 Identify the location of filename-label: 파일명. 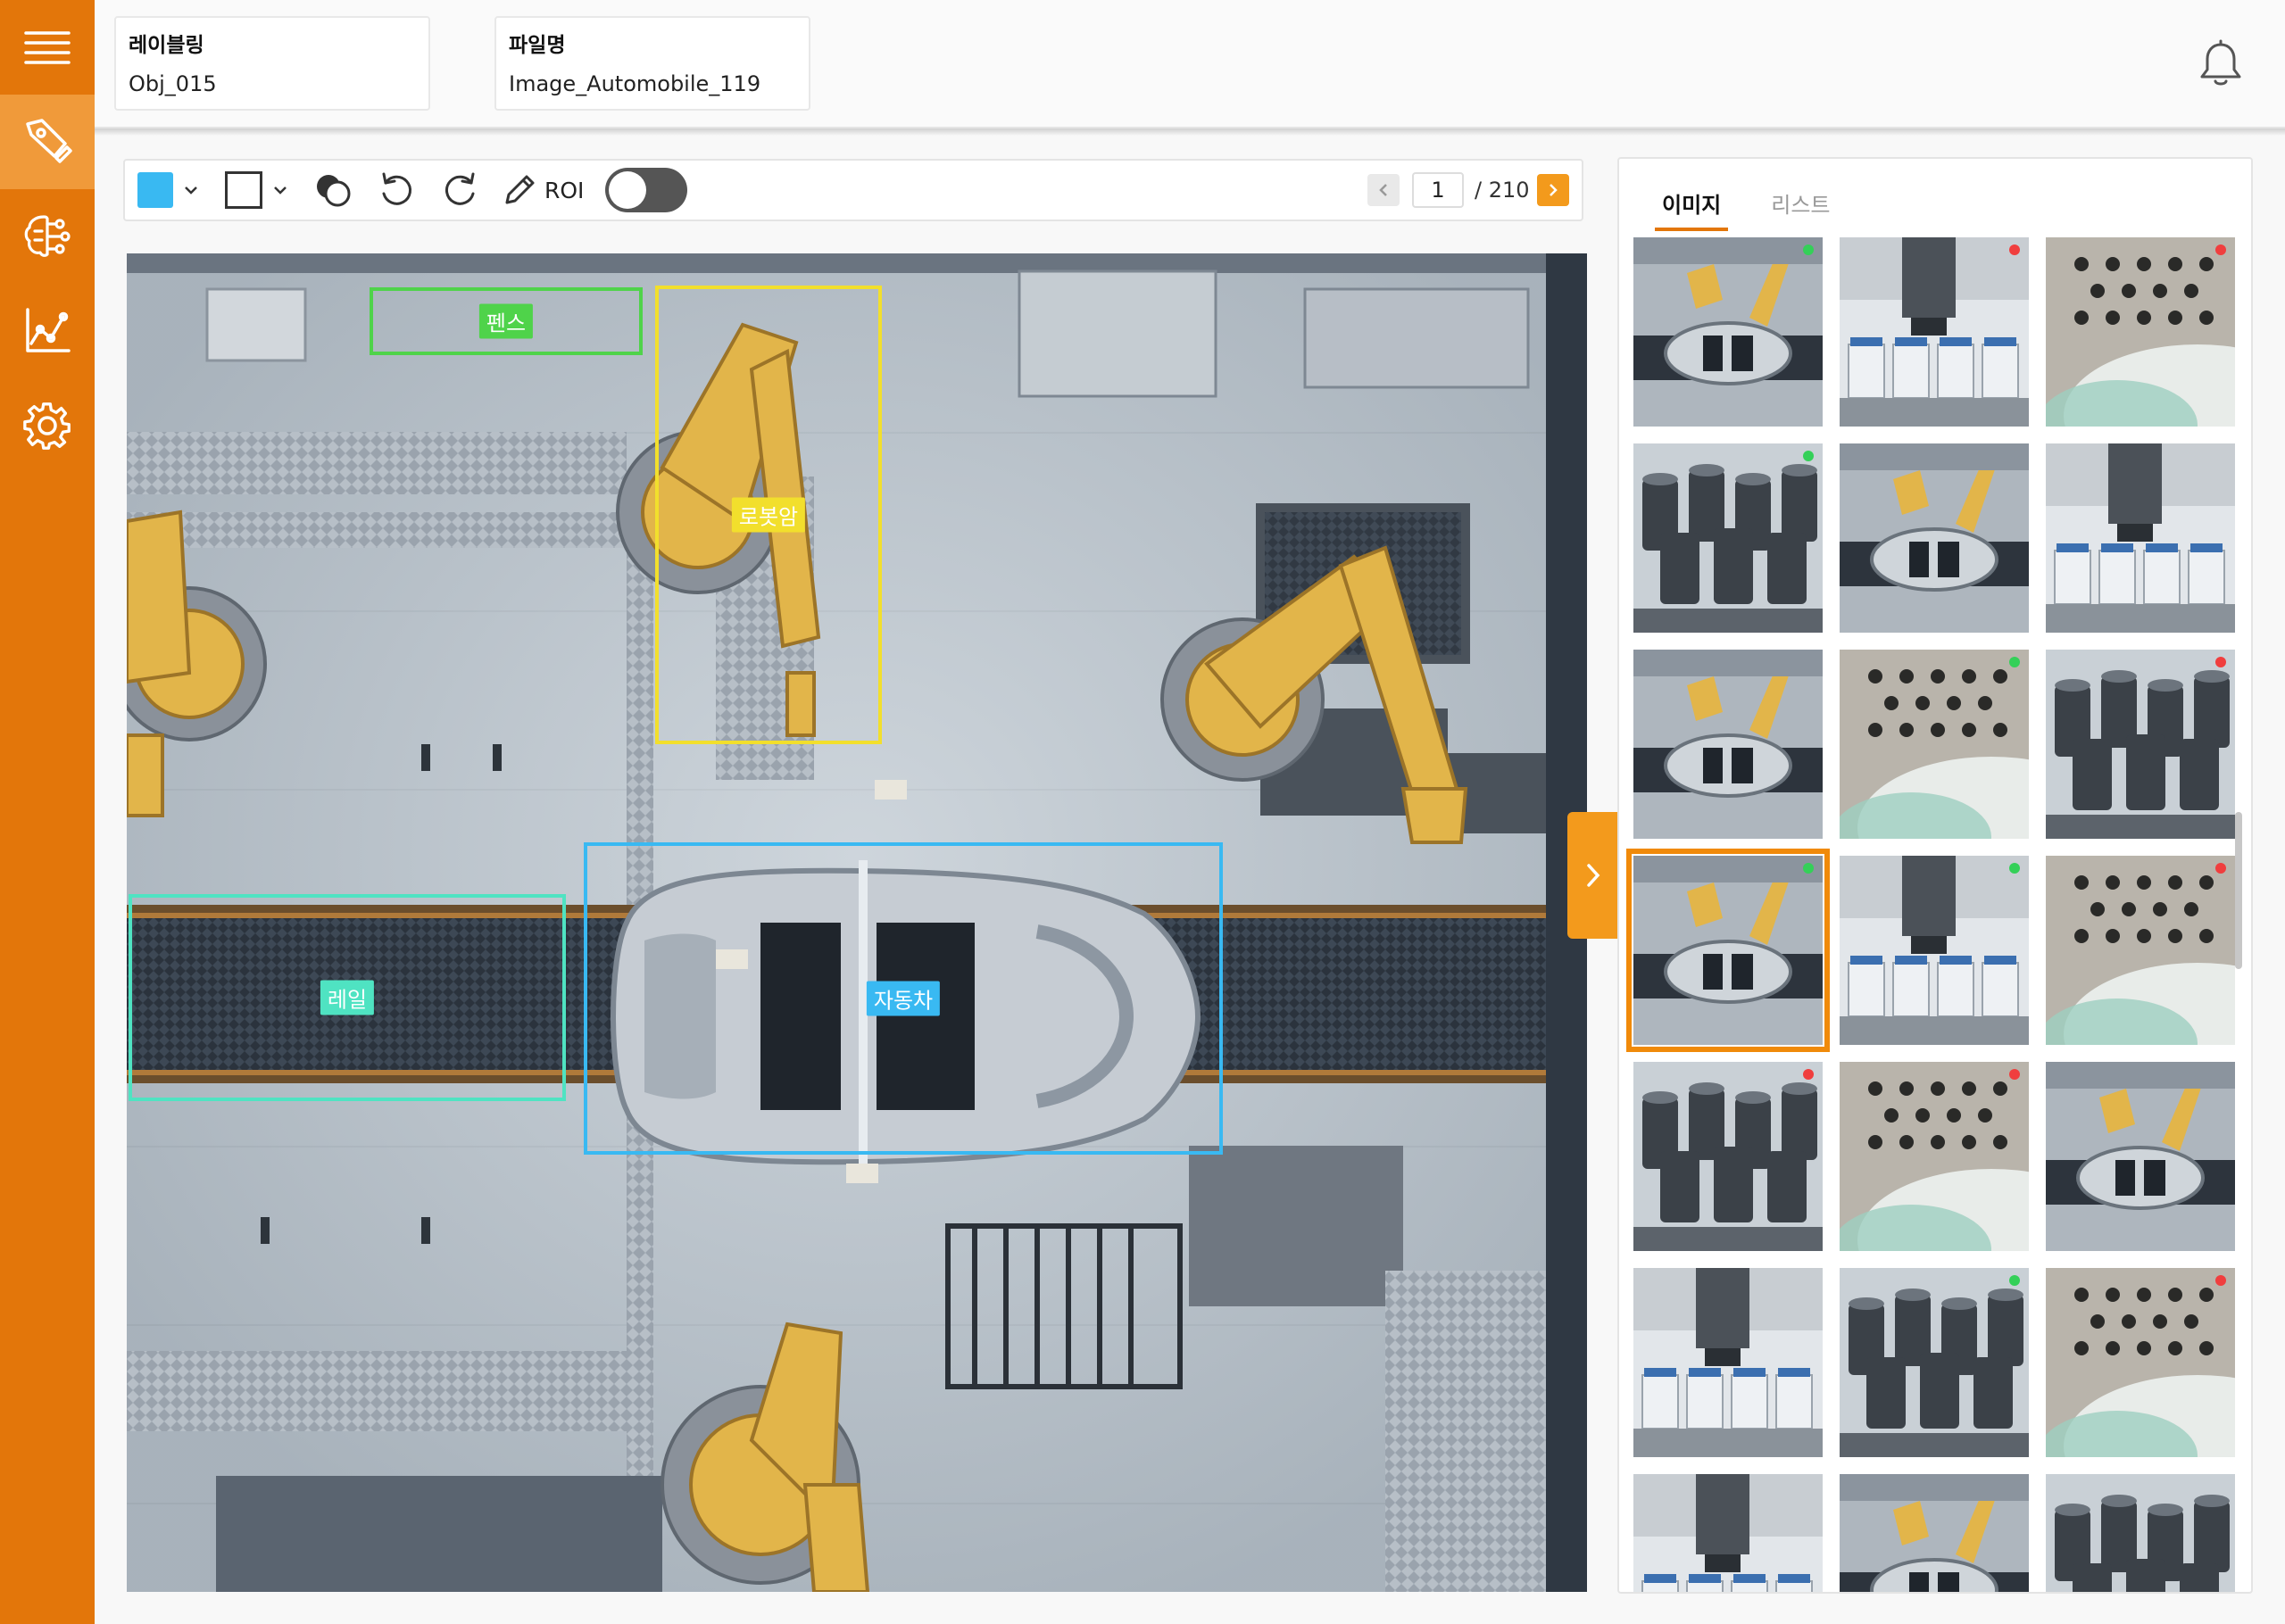
(537, 45).